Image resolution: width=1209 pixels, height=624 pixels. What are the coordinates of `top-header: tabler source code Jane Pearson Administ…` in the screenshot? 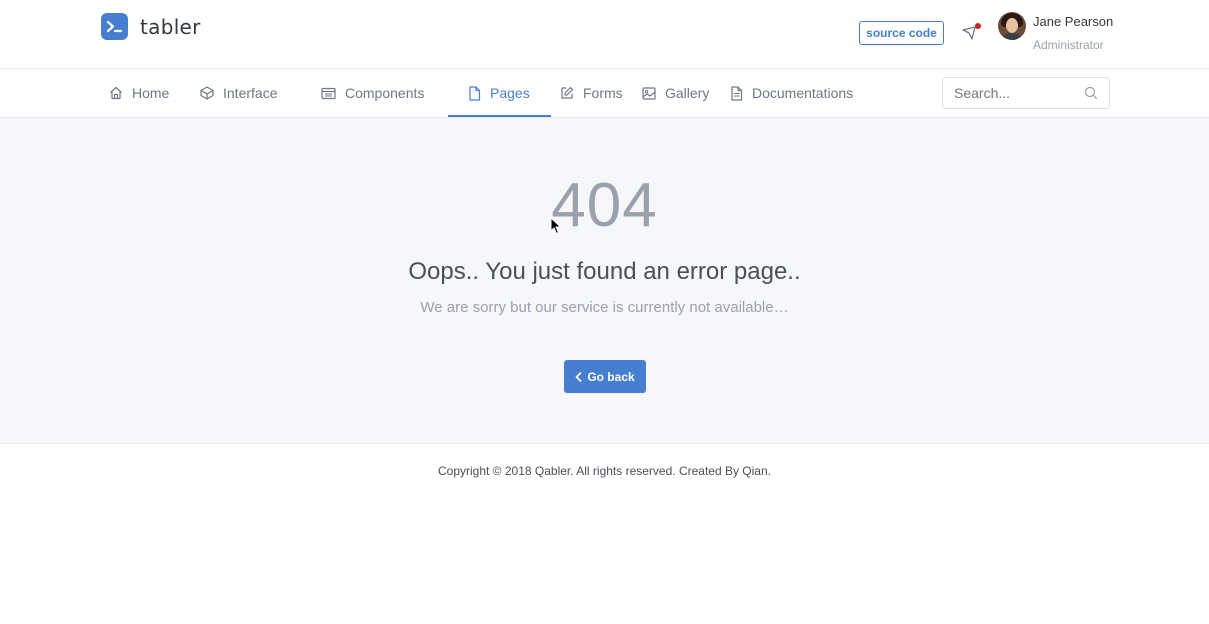 It's located at (604, 34).